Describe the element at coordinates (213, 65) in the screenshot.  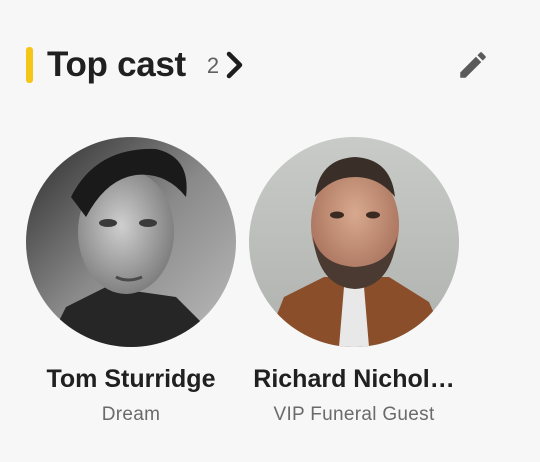
I see `cast-count: 2` at that location.